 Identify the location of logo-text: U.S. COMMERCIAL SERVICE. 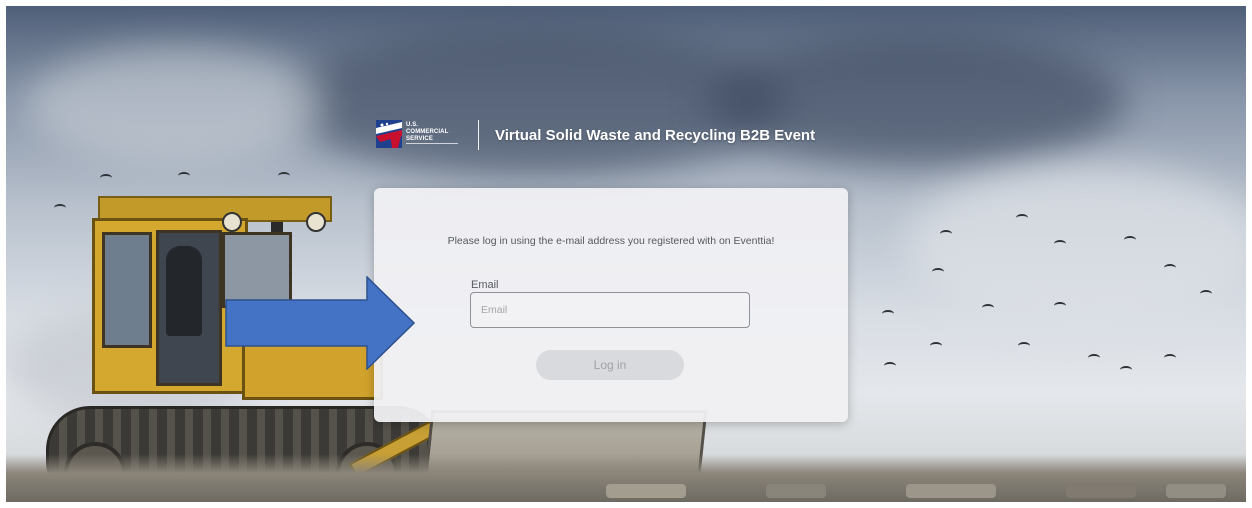
(427, 132).